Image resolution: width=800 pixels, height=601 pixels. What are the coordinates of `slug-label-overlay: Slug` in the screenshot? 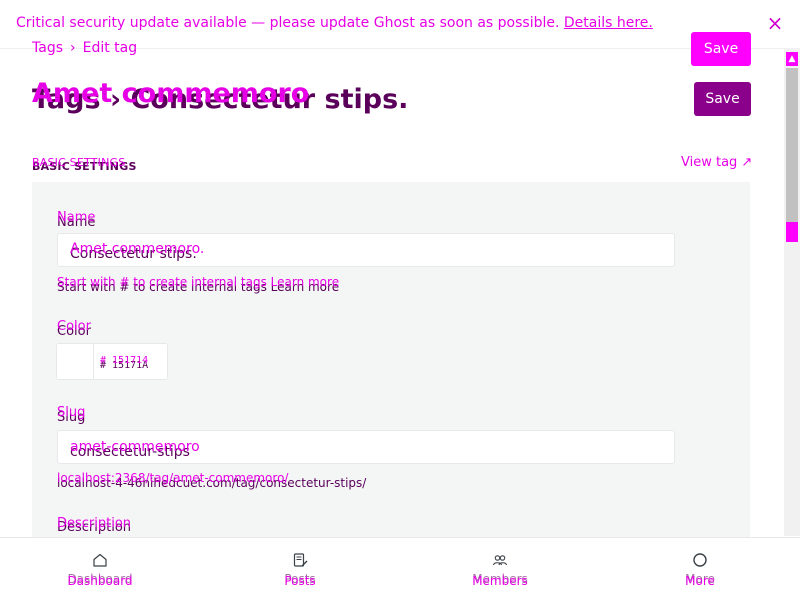 It's located at (71, 412).